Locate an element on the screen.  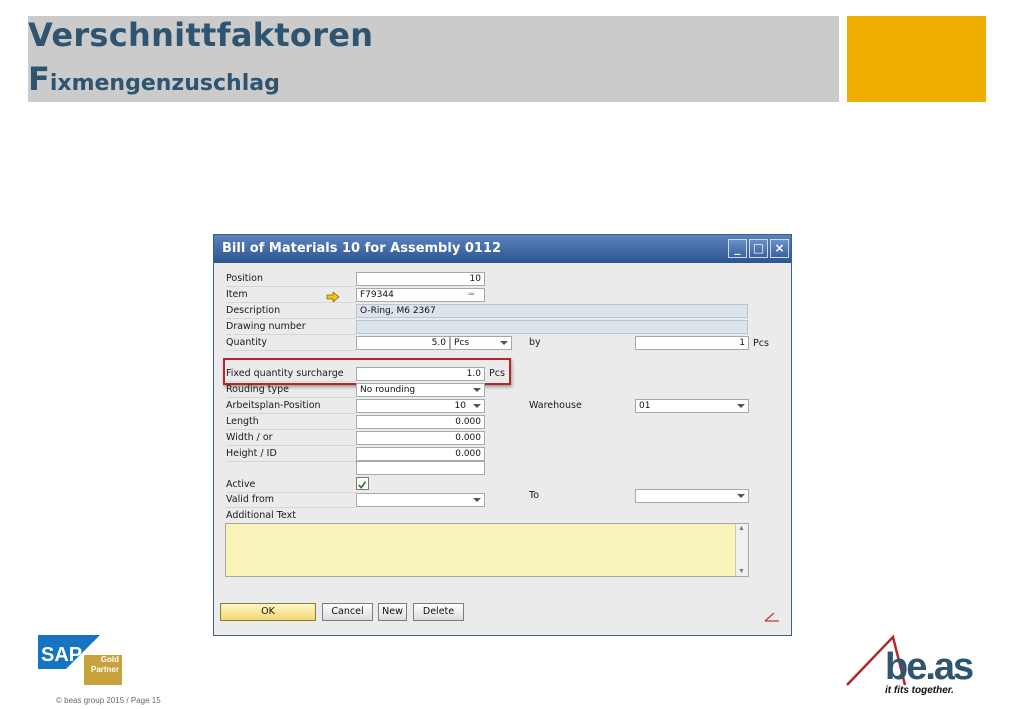
sap-gold-badge: Gold Partner is located at coordinates (103, 670).